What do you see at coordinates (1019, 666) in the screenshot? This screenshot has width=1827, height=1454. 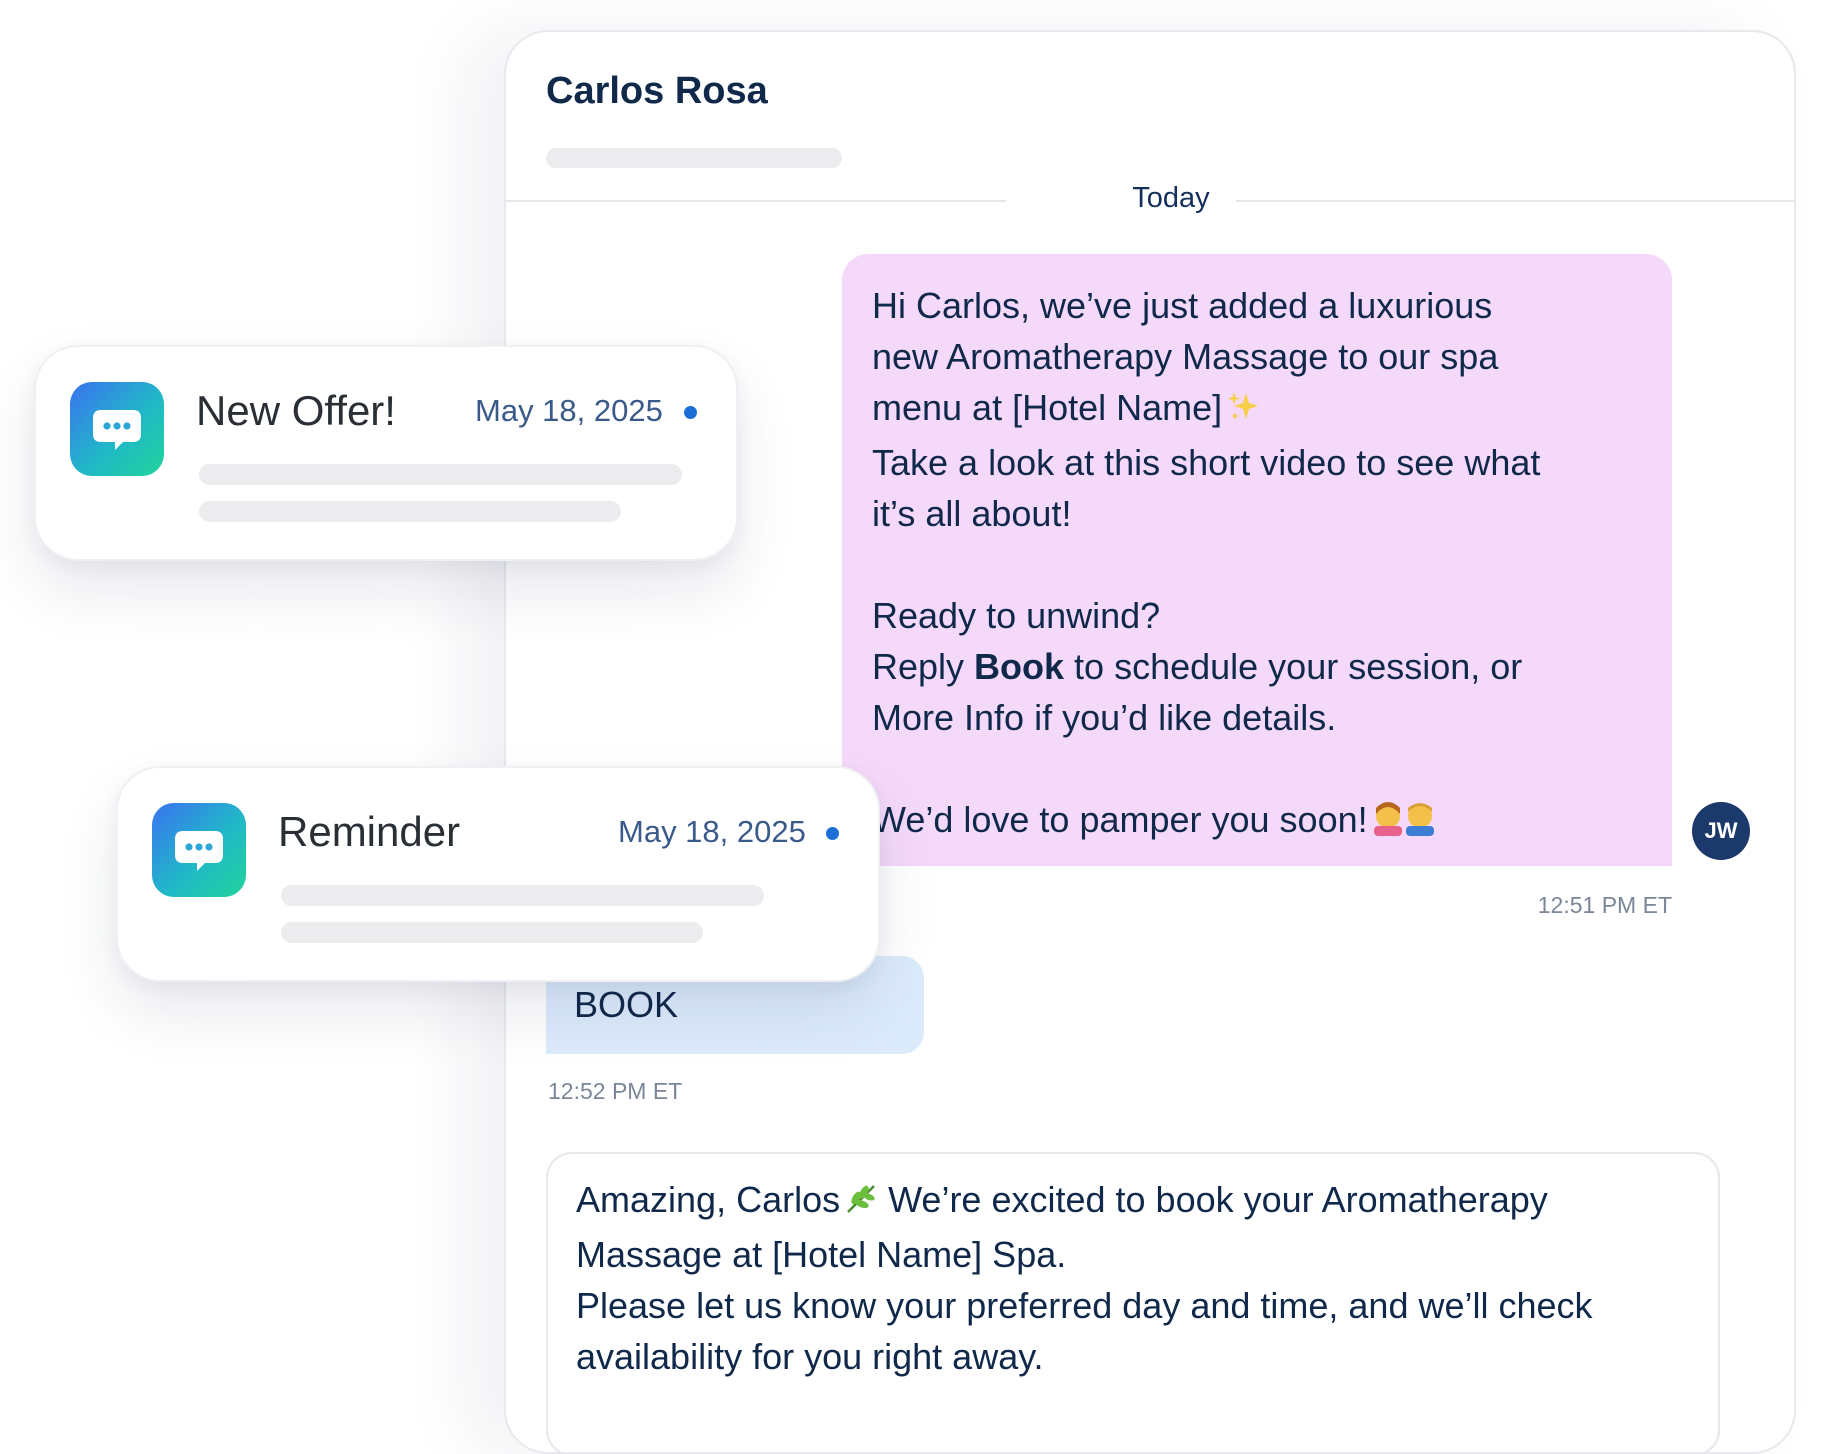 I see `book-keyword: Book` at bounding box center [1019, 666].